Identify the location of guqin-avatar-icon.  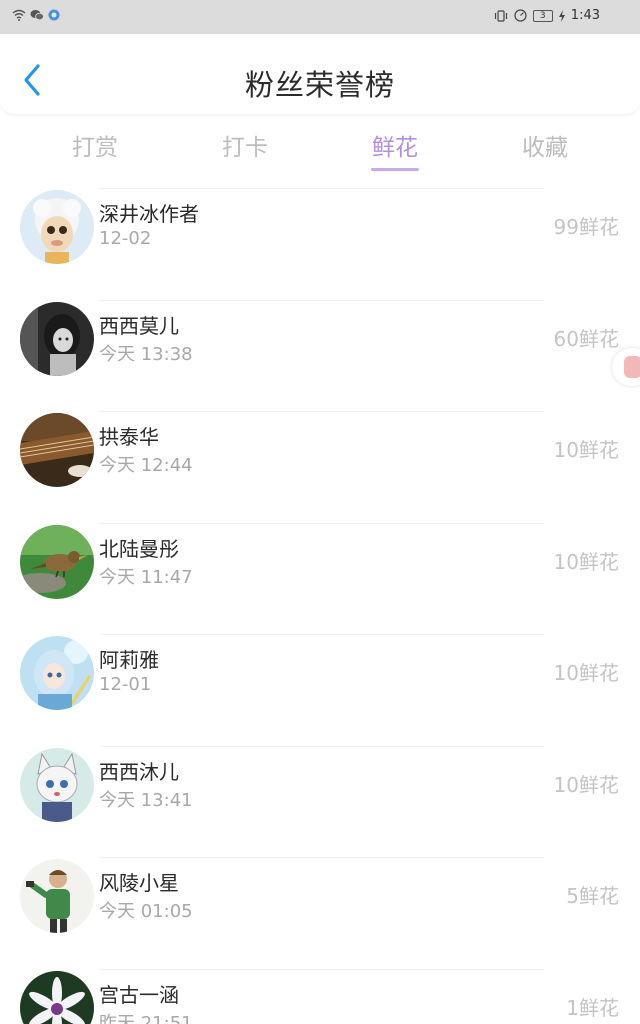
(57, 450).